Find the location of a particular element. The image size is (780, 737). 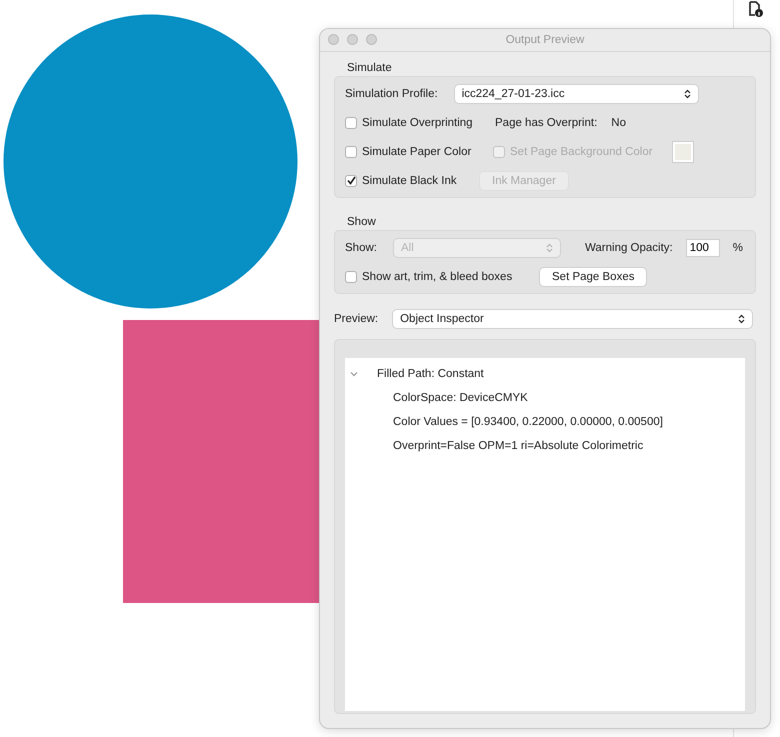

field-label: Show: is located at coordinates (361, 248).